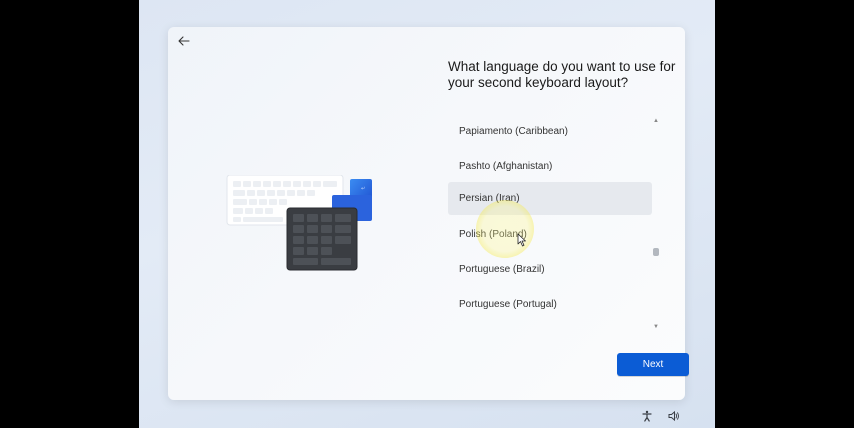  I want to click on list-item: Polish (Poland), so click(550, 234).